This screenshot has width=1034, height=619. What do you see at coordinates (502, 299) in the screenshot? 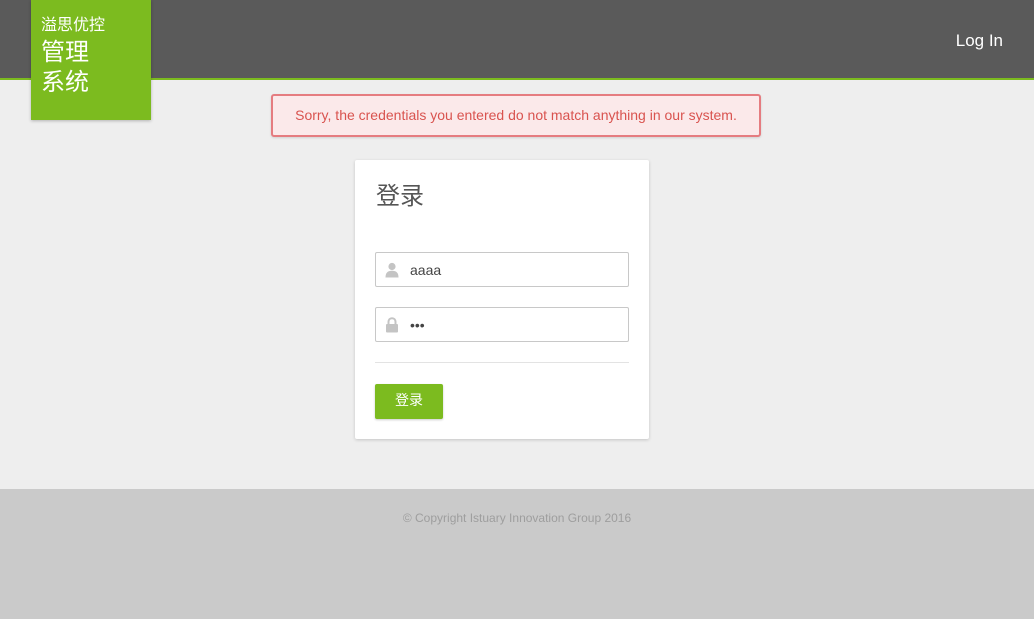
I see `login-card: 登录 登录` at bounding box center [502, 299].